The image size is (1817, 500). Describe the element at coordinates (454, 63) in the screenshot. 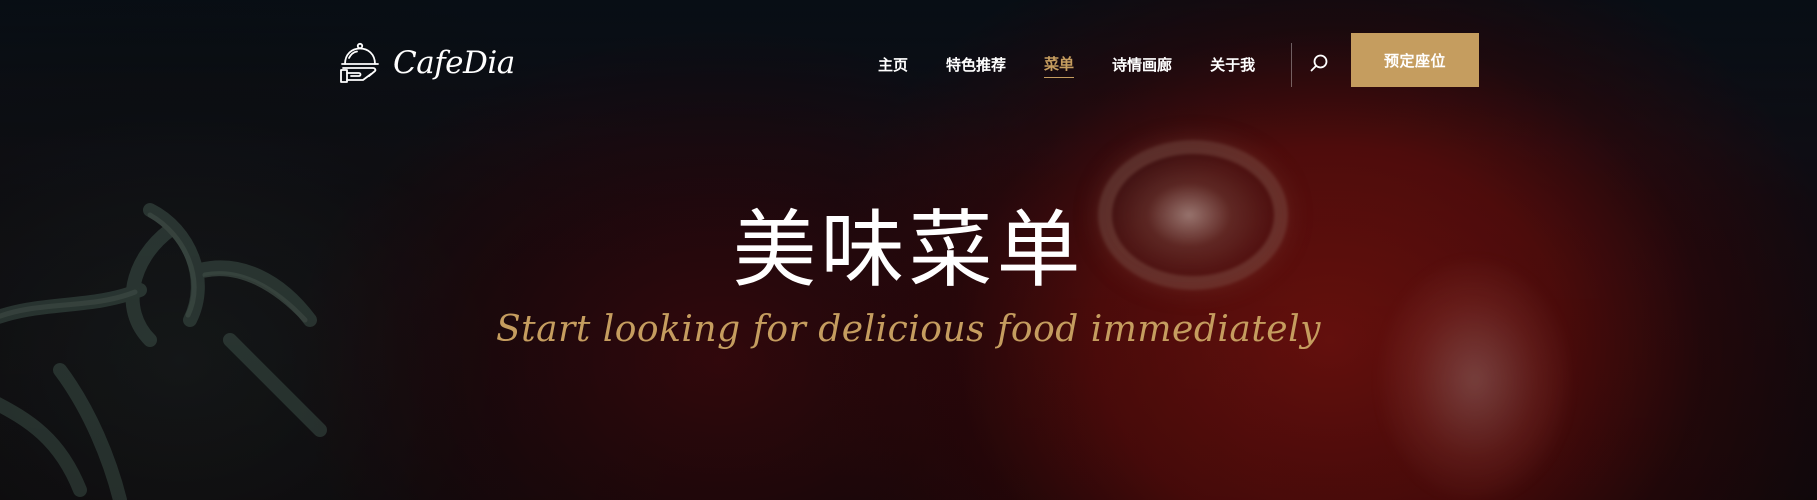

I see `brand-name: CafeDia` at that location.